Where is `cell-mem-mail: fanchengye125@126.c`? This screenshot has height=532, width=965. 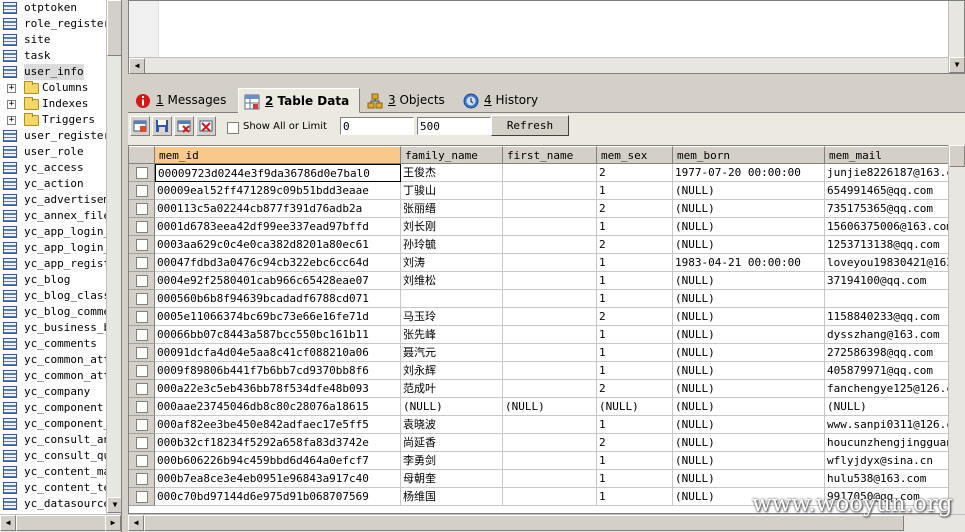
cell-mem-mail: fanchengye125@126.c is located at coordinates (894, 389).